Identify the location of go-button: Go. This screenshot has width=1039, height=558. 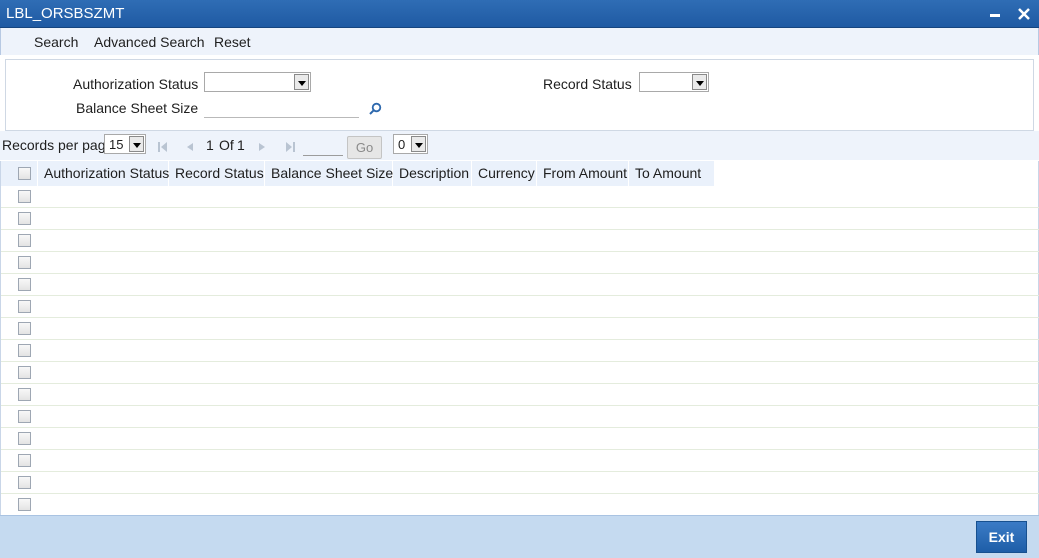
(364, 147).